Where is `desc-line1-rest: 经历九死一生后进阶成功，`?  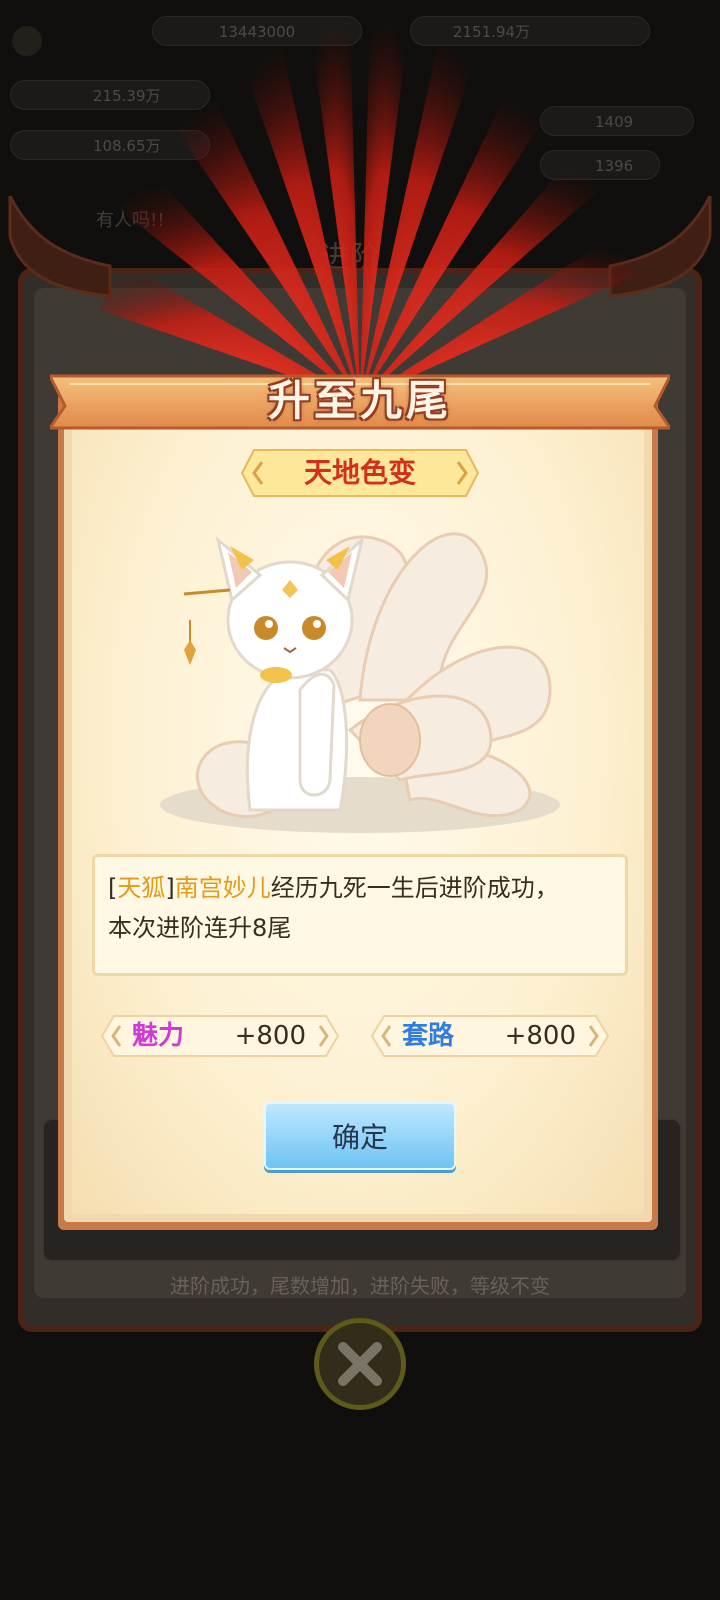 desc-line1-rest: 经历九死一生后进阶成功， is located at coordinates (414, 888).